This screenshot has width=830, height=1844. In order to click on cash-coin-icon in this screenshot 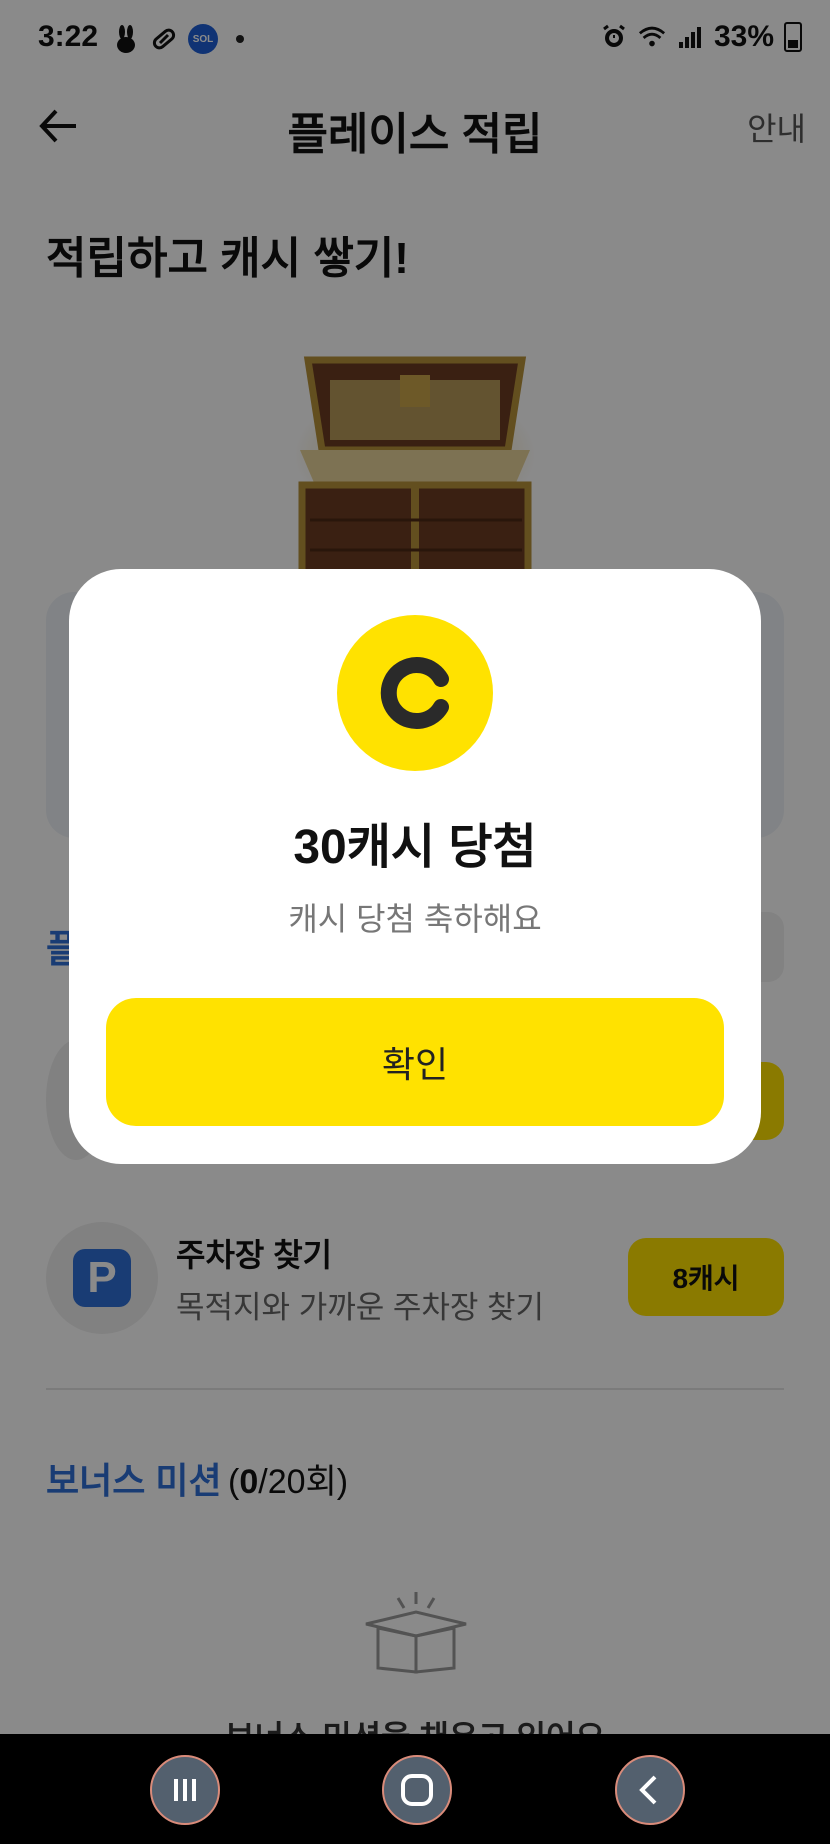, I will do `click(415, 693)`.